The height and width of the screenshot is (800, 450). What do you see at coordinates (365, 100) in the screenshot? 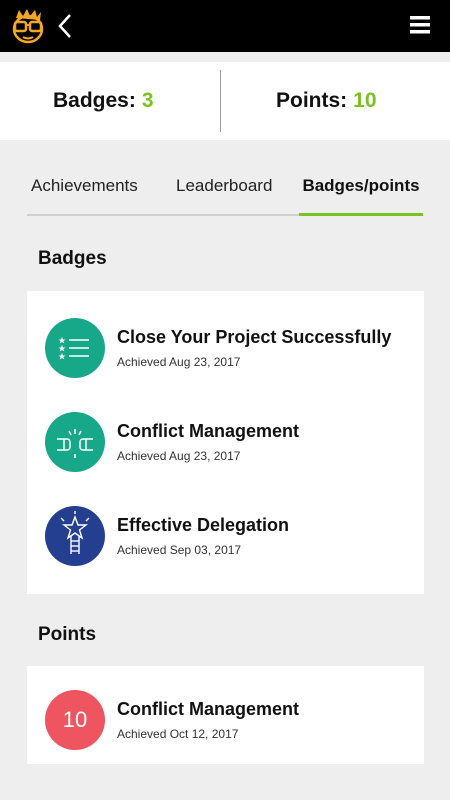
I see `points-count-value: 10` at bounding box center [365, 100].